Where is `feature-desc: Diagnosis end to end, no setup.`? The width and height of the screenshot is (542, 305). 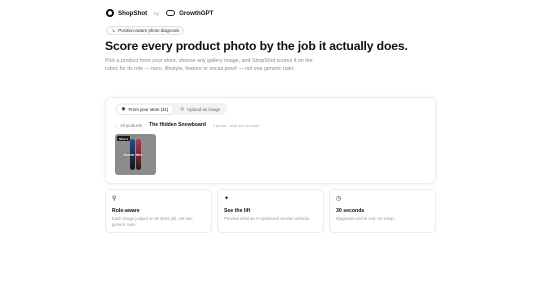
feature-desc: Diagnosis end to end, no setup. is located at coordinates (365, 218).